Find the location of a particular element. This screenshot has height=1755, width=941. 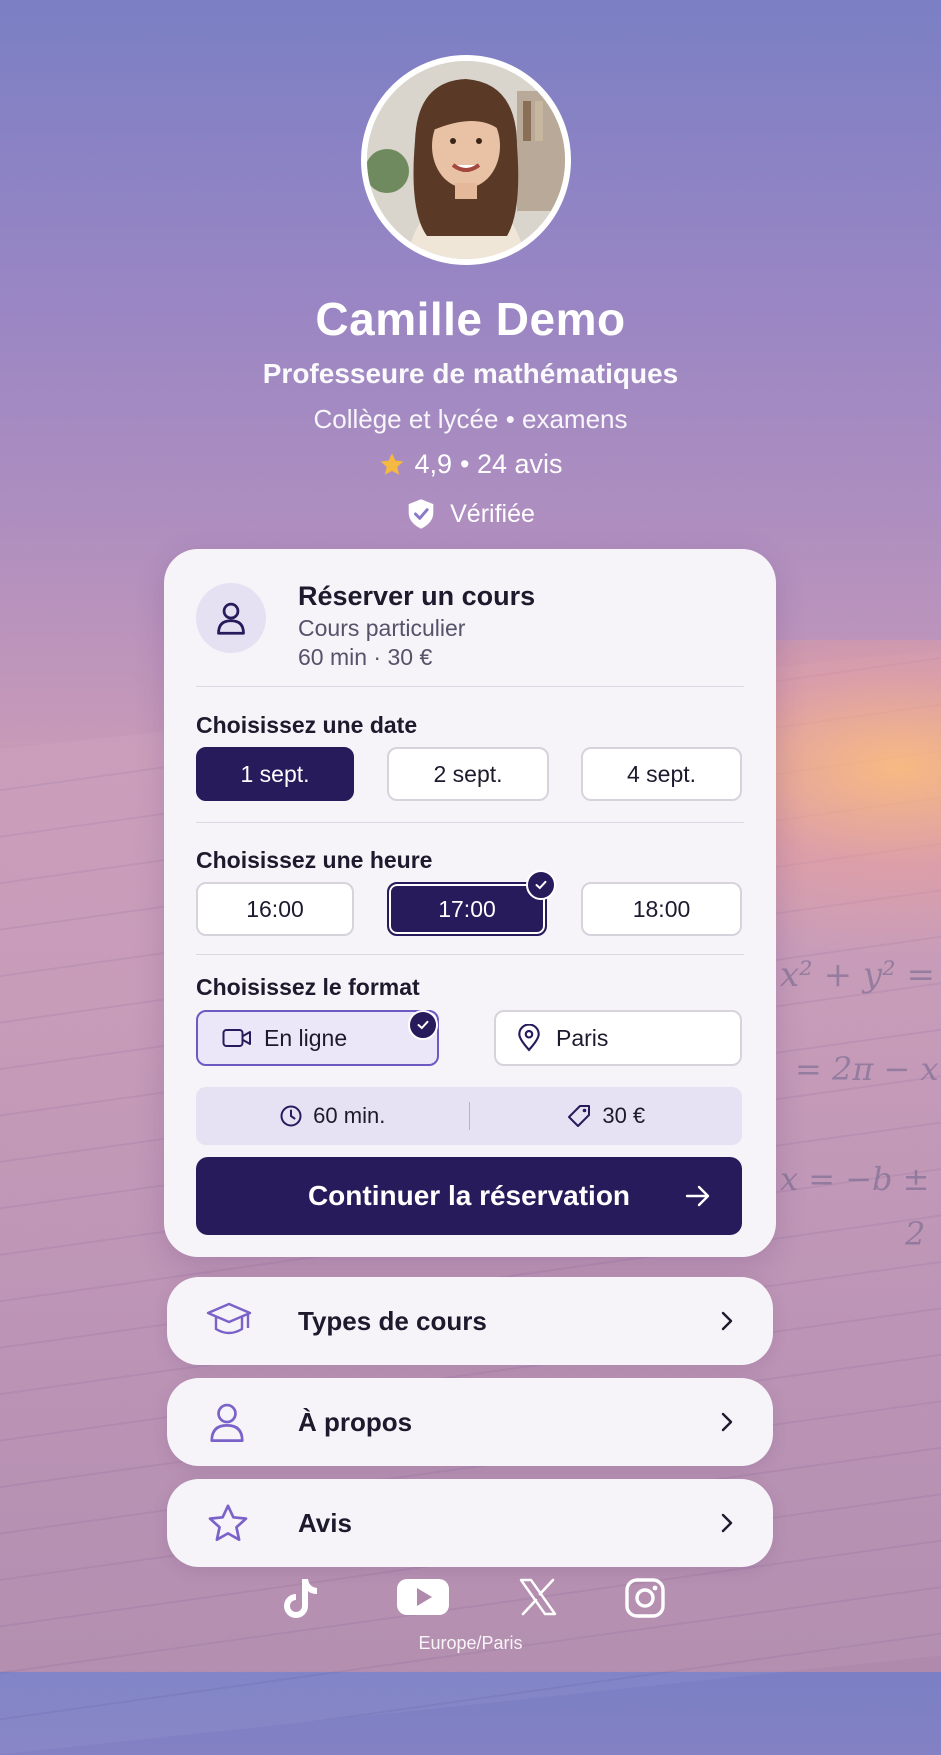

time-option: 16:00 is located at coordinates (275, 909).